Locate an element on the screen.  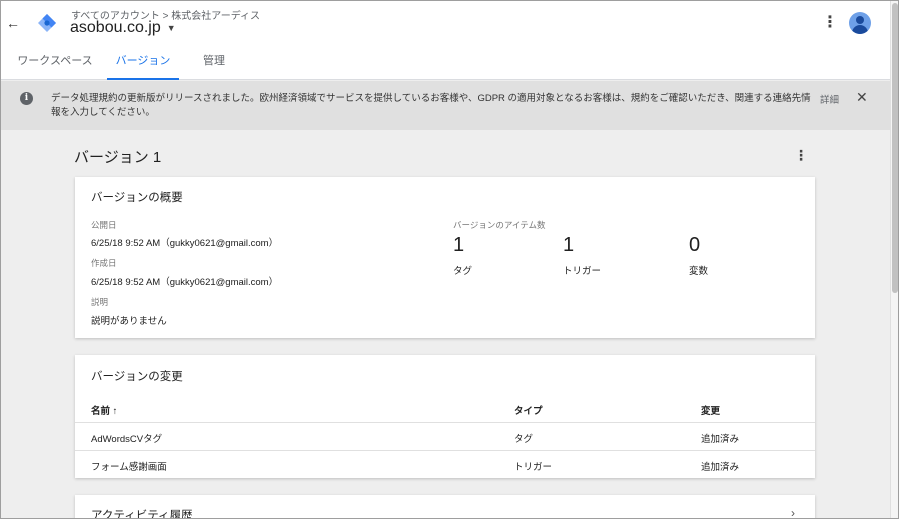
activity-history-card: アクティビティ履歴 › is located at coordinates (445, 507).